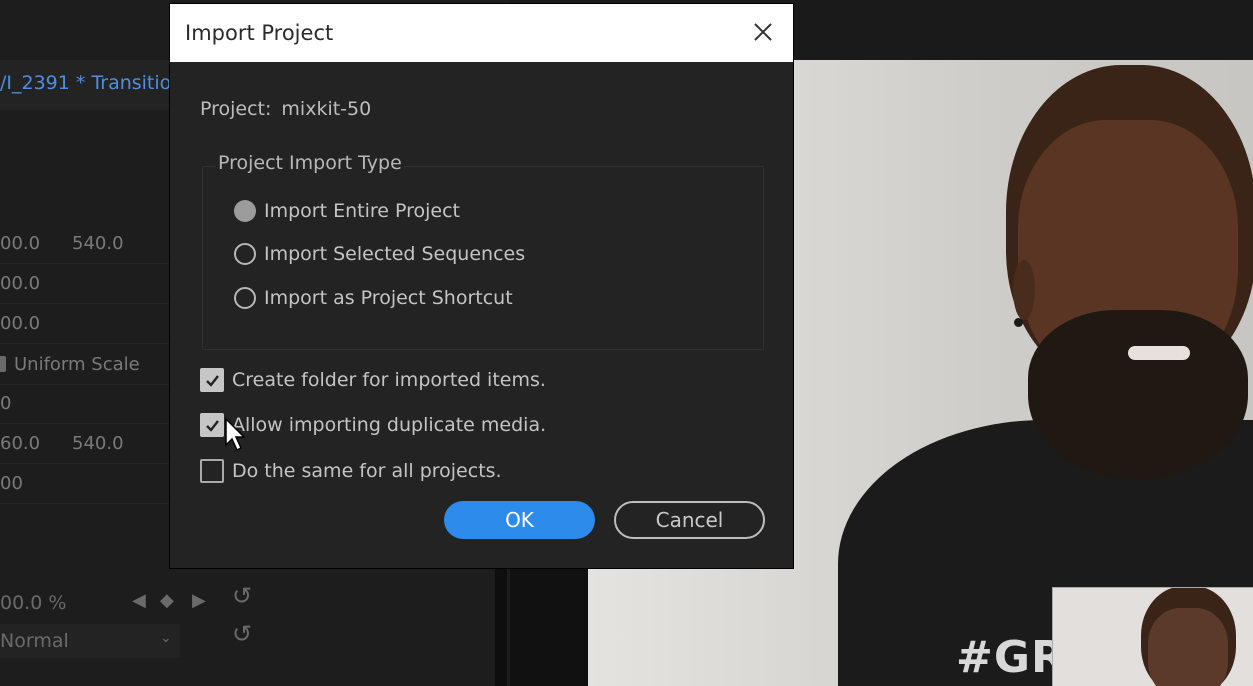 The height and width of the screenshot is (686, 1253). What do you see at coordinates (98, 443) in the screenshot?
I see `anchor-y-value: 540.0` at bounding box center [98, 443].